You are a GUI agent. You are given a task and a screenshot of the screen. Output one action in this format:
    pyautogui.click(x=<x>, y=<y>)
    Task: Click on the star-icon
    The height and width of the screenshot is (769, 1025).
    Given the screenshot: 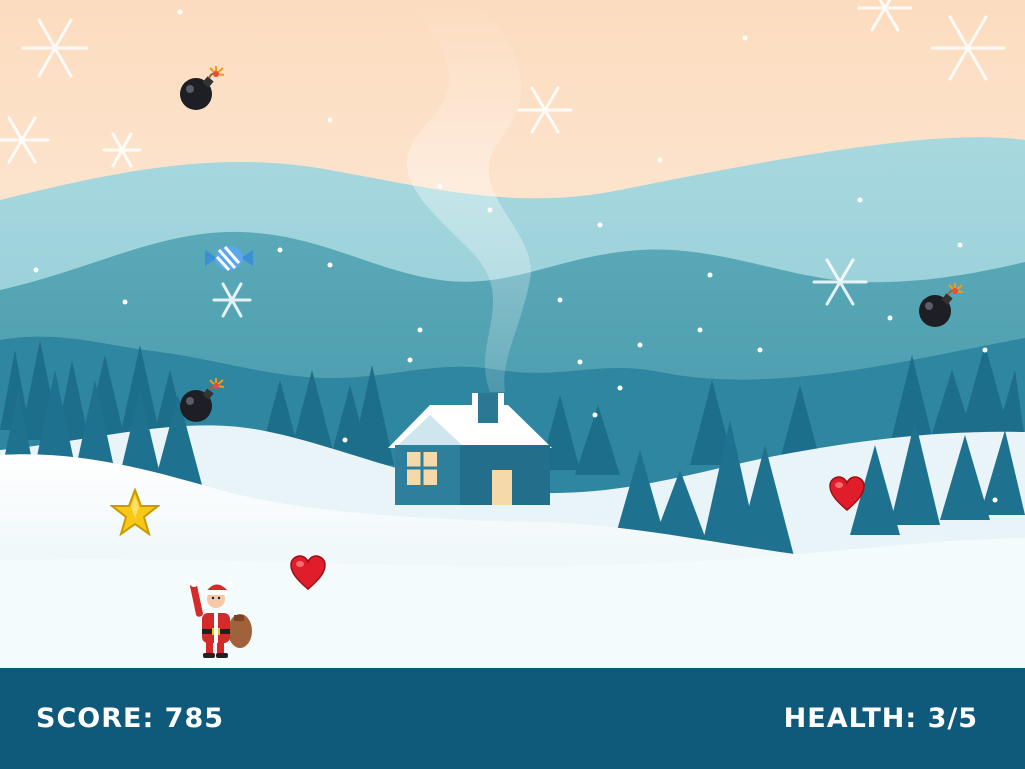 What is the action you would take?
    pyautogui.click(x=135, y=512)
    